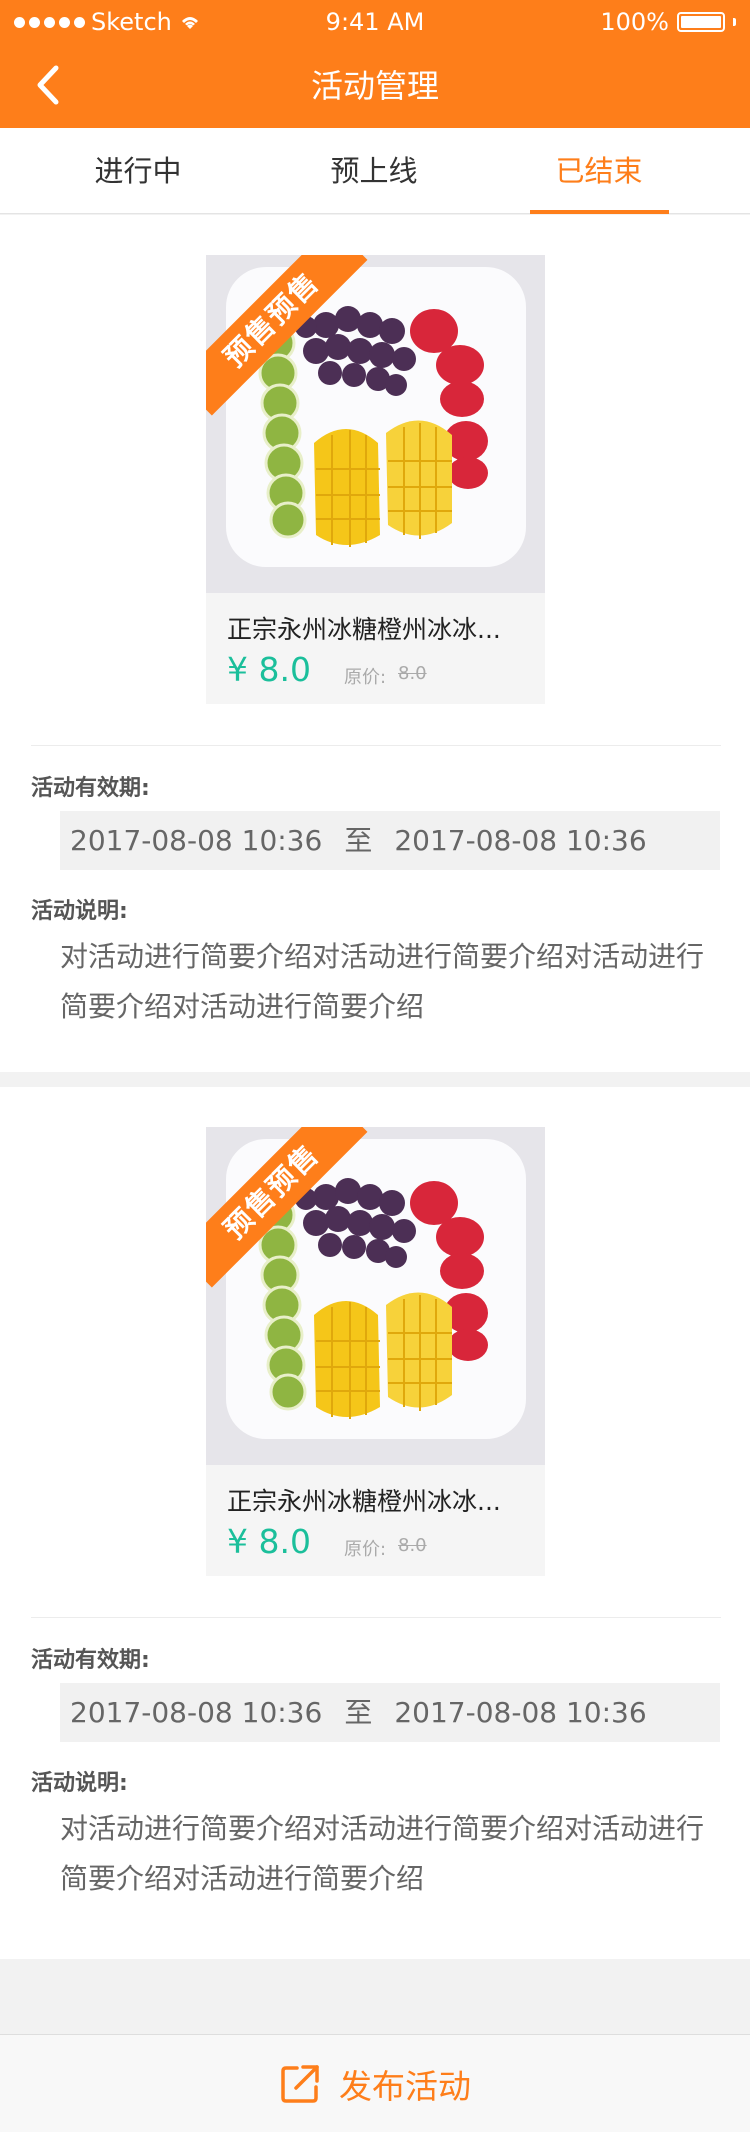 The width and height of the screenshot is (750, 2132). What do you see at coordinates (405, 2086) in the screenshot?
I see `publish-activity-label: 发布活动` at bounding box center [405, 2086].